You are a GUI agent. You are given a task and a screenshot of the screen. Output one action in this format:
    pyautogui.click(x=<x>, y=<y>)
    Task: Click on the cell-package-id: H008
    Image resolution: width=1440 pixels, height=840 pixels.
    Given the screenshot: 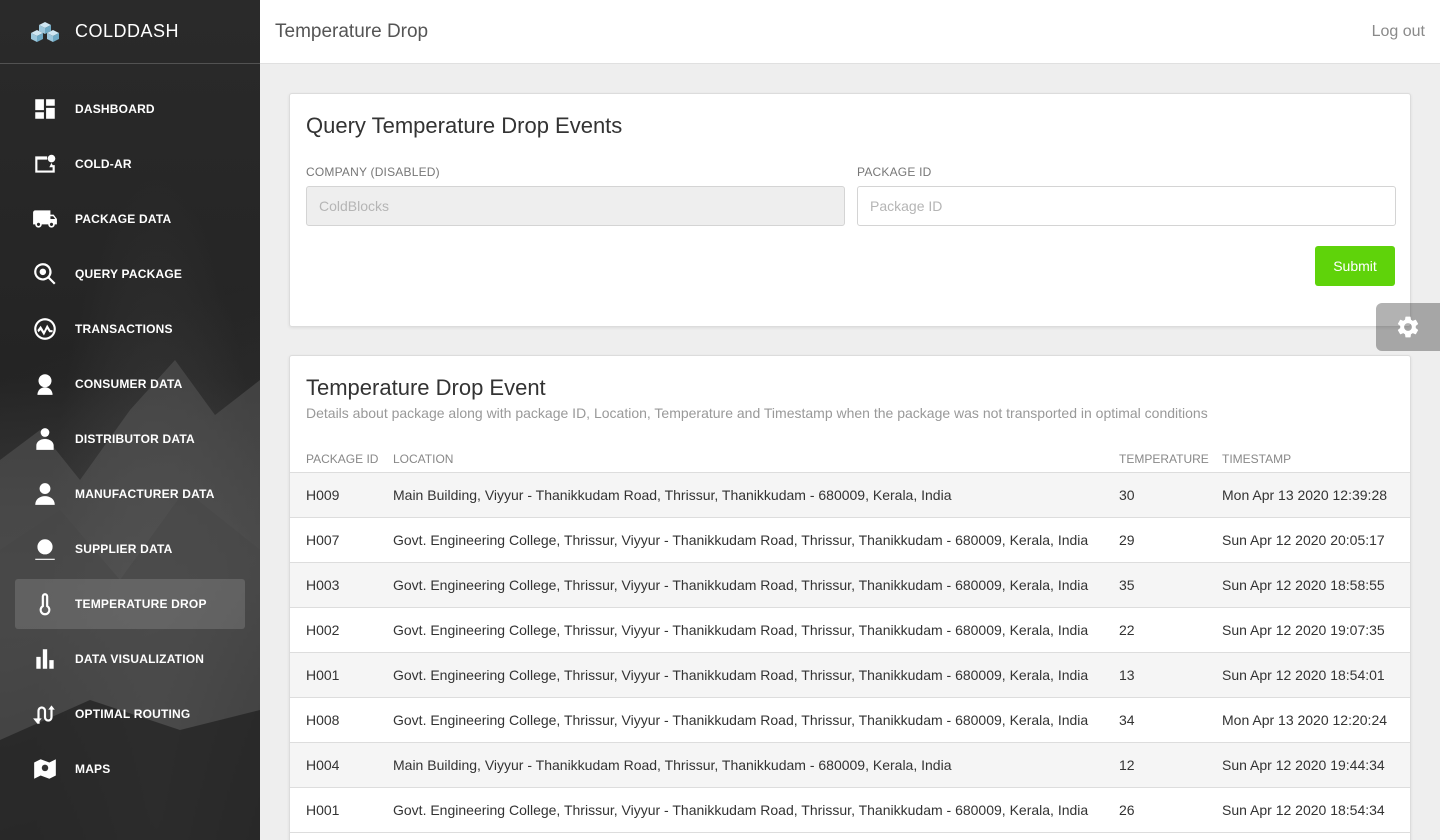 What is the action you would take?
    pyautogui.click(x=341, y=720)
    